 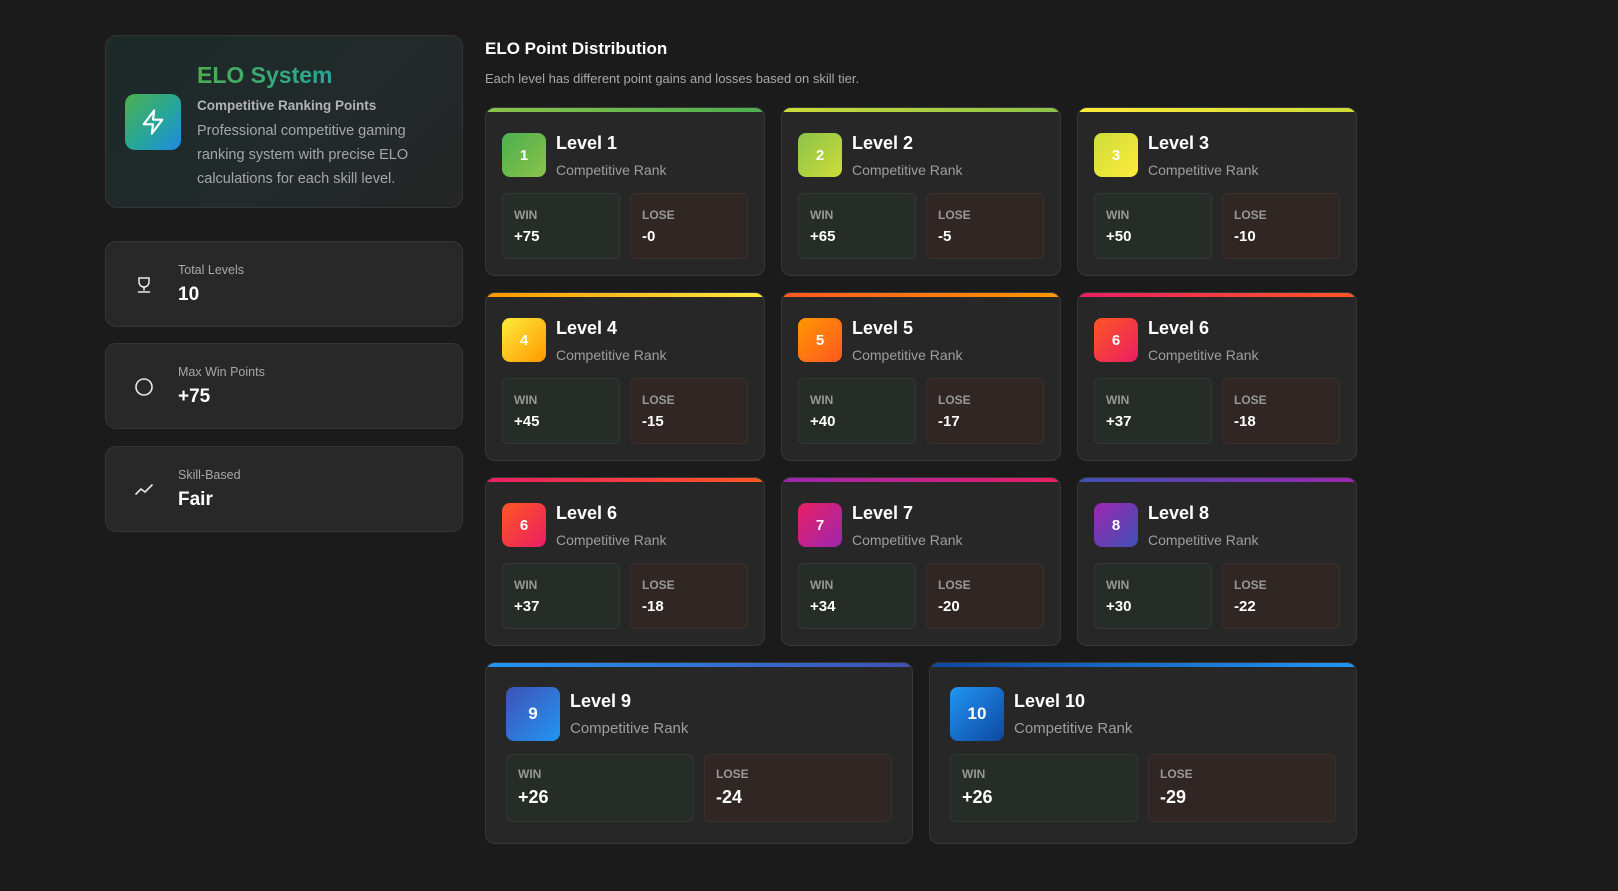 I want to click on lose-points-box: LOSE -0, so click(x=689, y=226).